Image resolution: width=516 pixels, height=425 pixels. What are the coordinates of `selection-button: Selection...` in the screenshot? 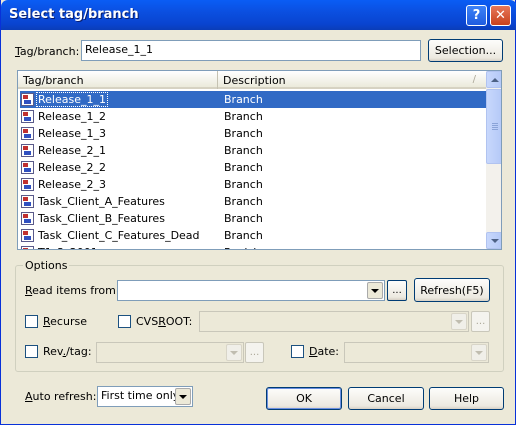 It's located at (465, 50).